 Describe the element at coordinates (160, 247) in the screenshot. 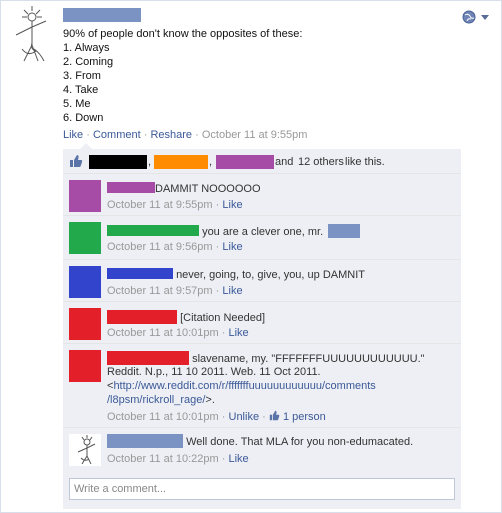

I see `comment-timestamp: October 11 at 9:56pm` at that location.